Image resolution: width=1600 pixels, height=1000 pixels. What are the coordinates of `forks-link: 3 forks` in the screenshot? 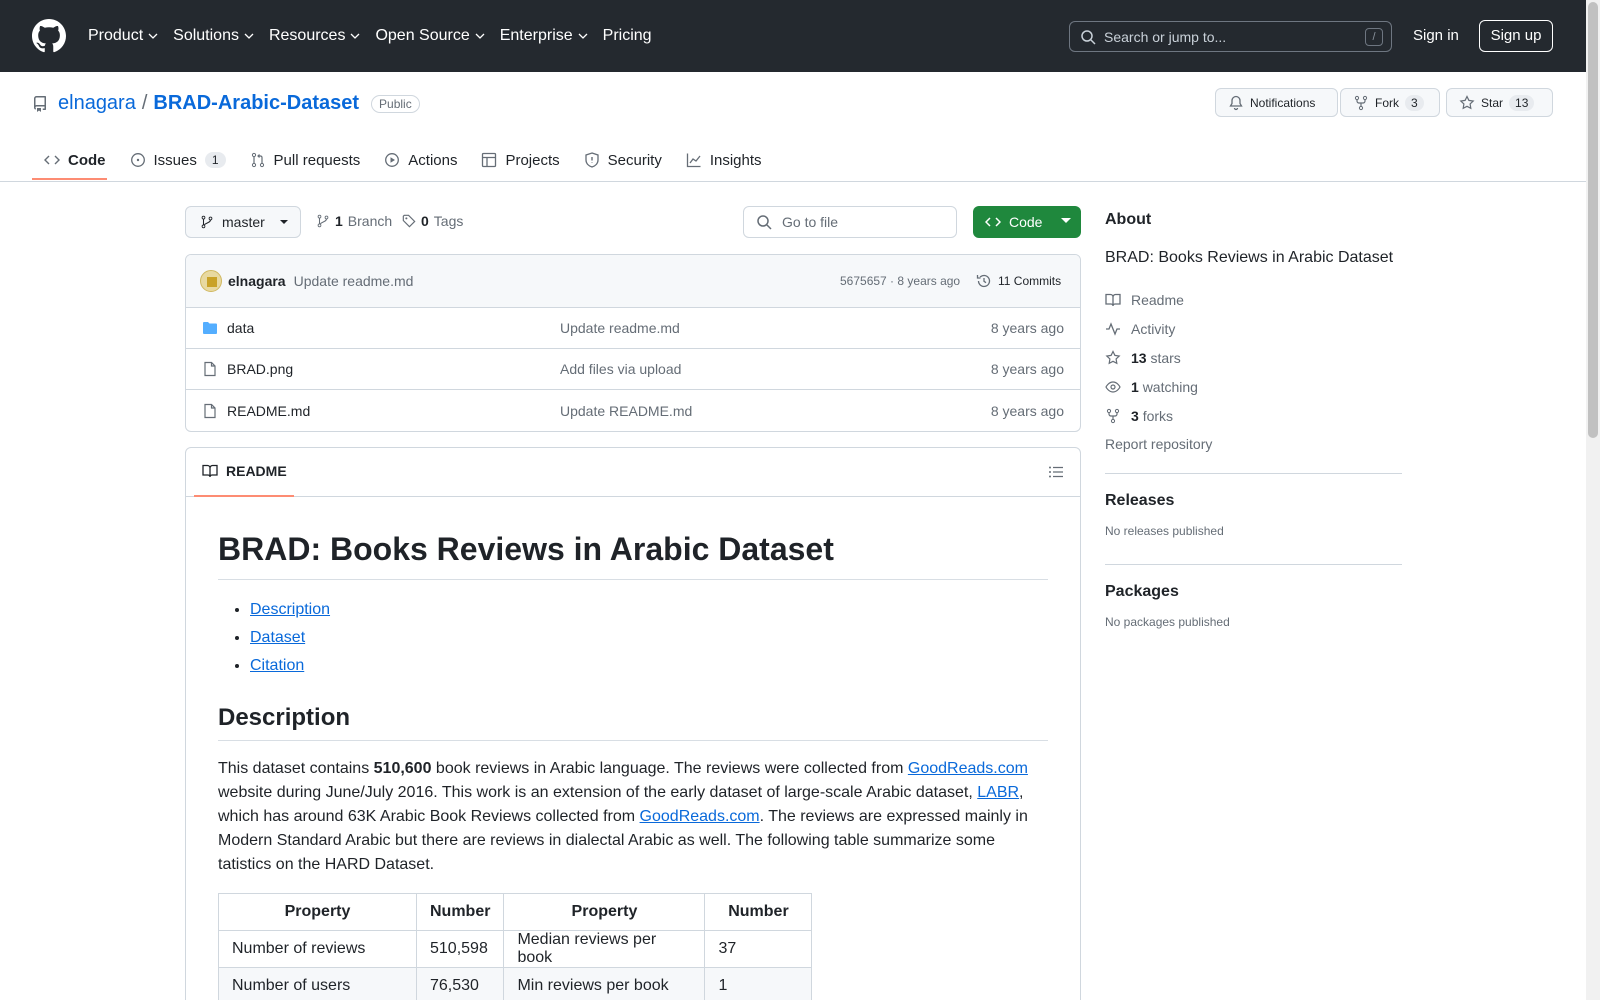 It's located at (1253, 415).